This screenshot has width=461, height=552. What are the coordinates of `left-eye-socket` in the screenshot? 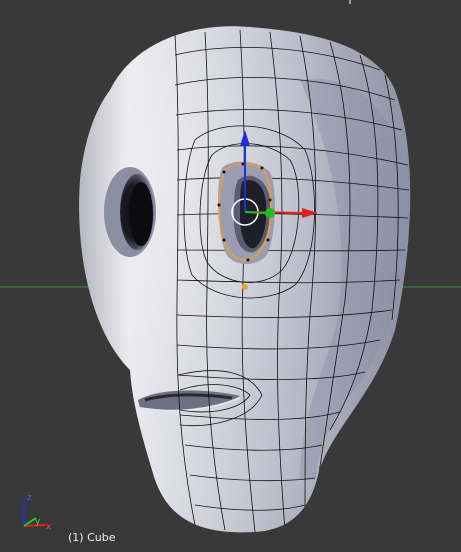 It's located at (130, 212).